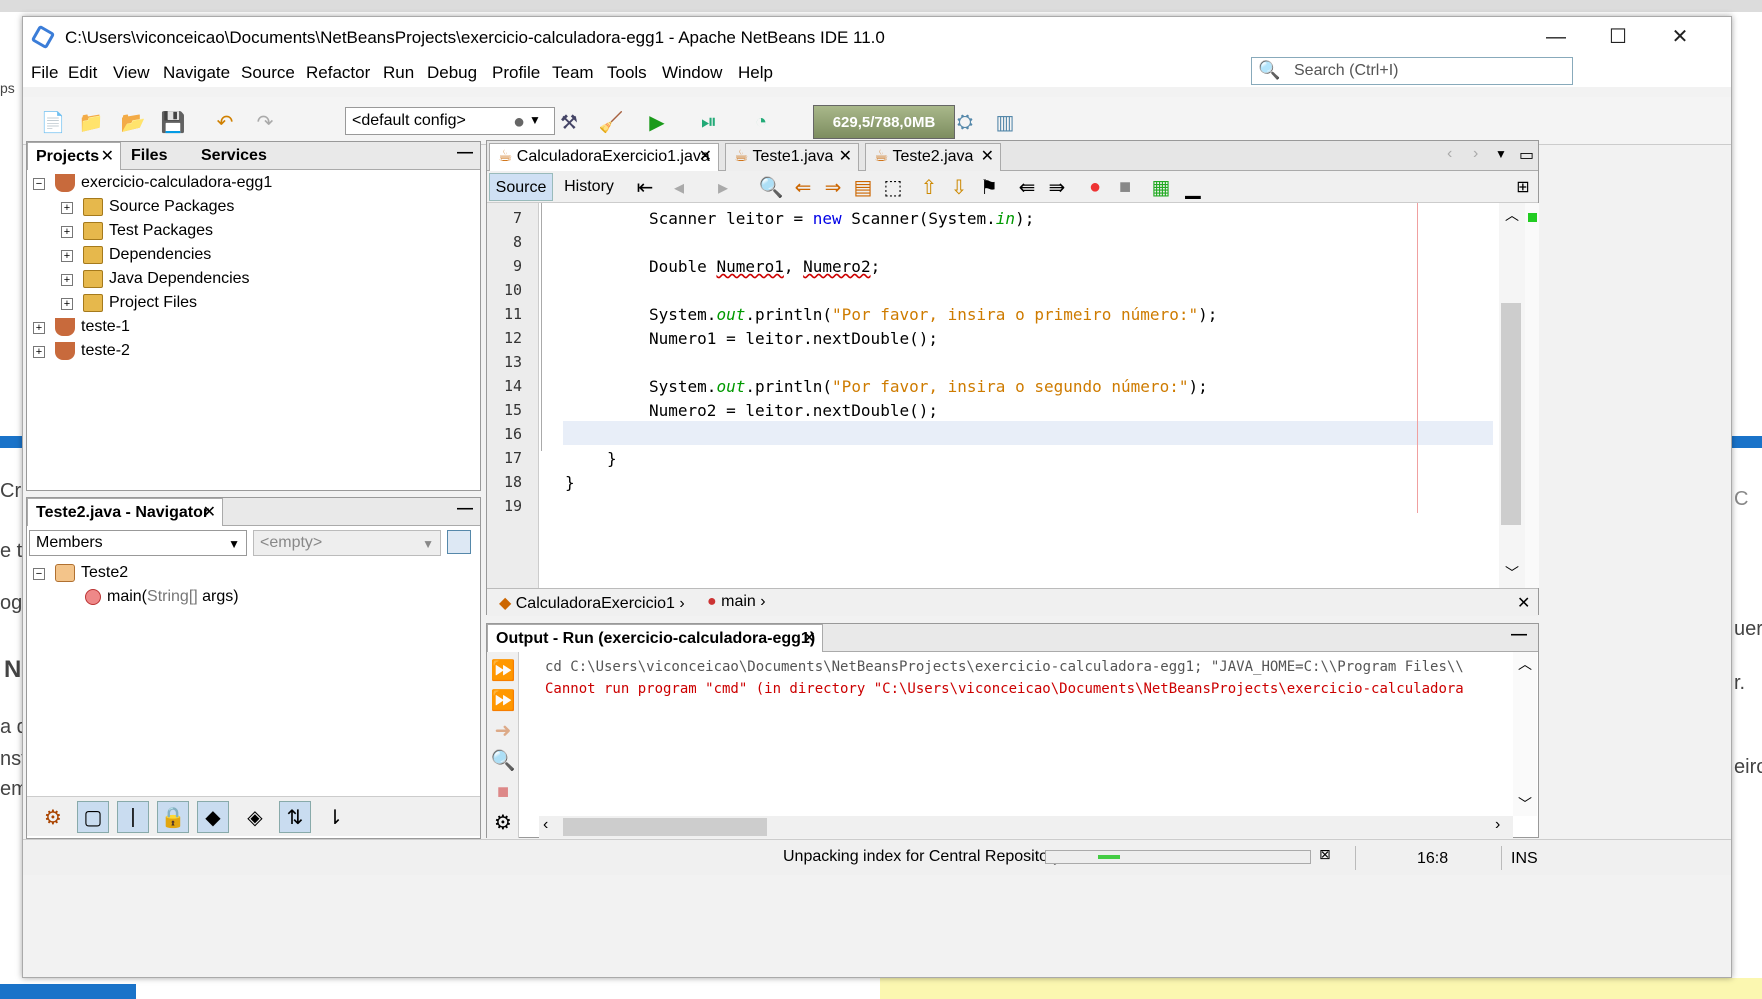 This screenshot has height=999, width=1762. What do you see at coordinates (265, 122) in the screenshot?
I see `redo-icon: ↷` at bounding box center [265, 122].